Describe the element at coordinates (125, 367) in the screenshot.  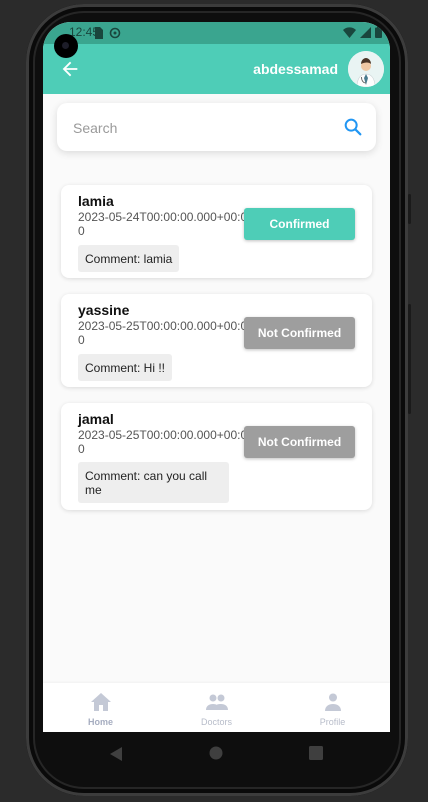
I see `appointment-comment: Comment: Hi !!` at that location.